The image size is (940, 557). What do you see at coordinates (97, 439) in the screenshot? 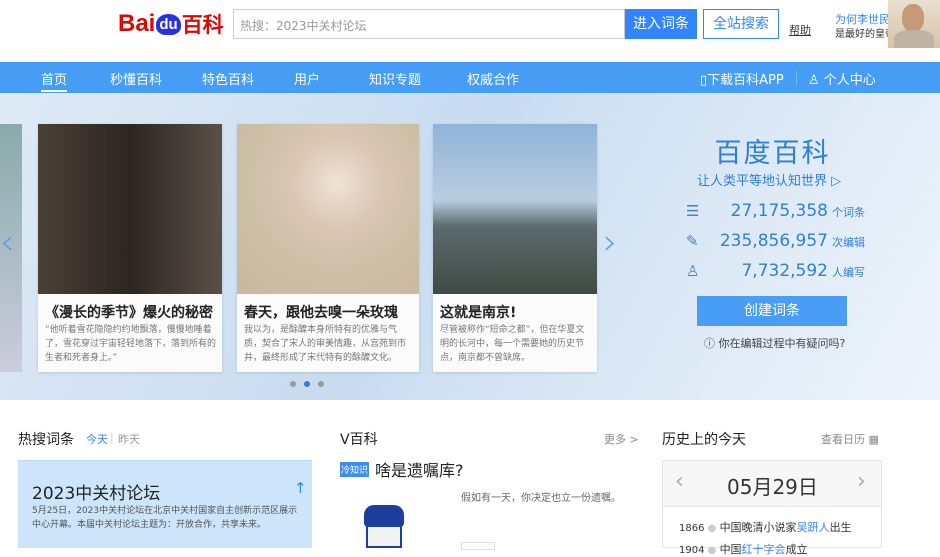
I see `tab-today: 今天` at bounding box center [97, 439].